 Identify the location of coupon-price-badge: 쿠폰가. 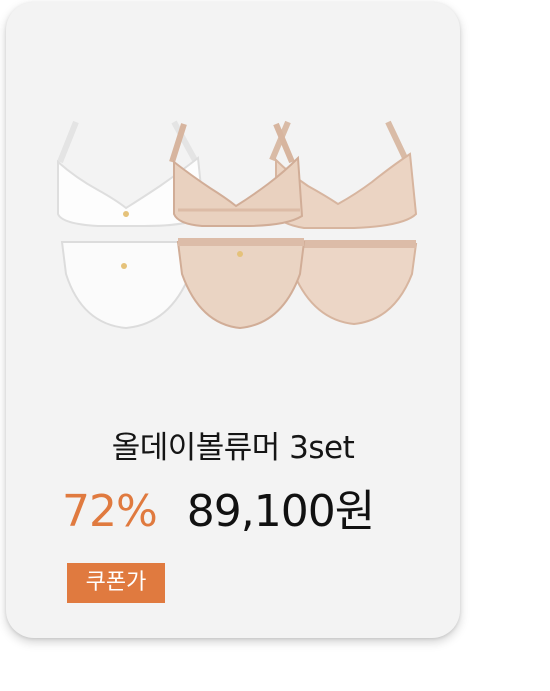
(116, 583).